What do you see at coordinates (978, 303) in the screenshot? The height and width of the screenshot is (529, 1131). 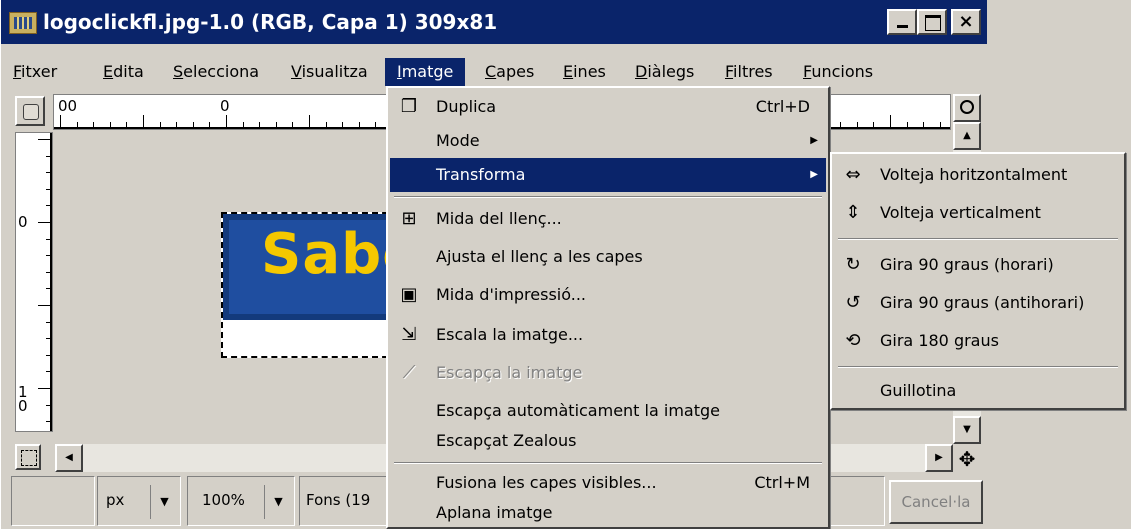 I see `menu-item-gira-antihorari: ↺ Gira 90 graus (antihorari)` at bounding box center [978, 303].